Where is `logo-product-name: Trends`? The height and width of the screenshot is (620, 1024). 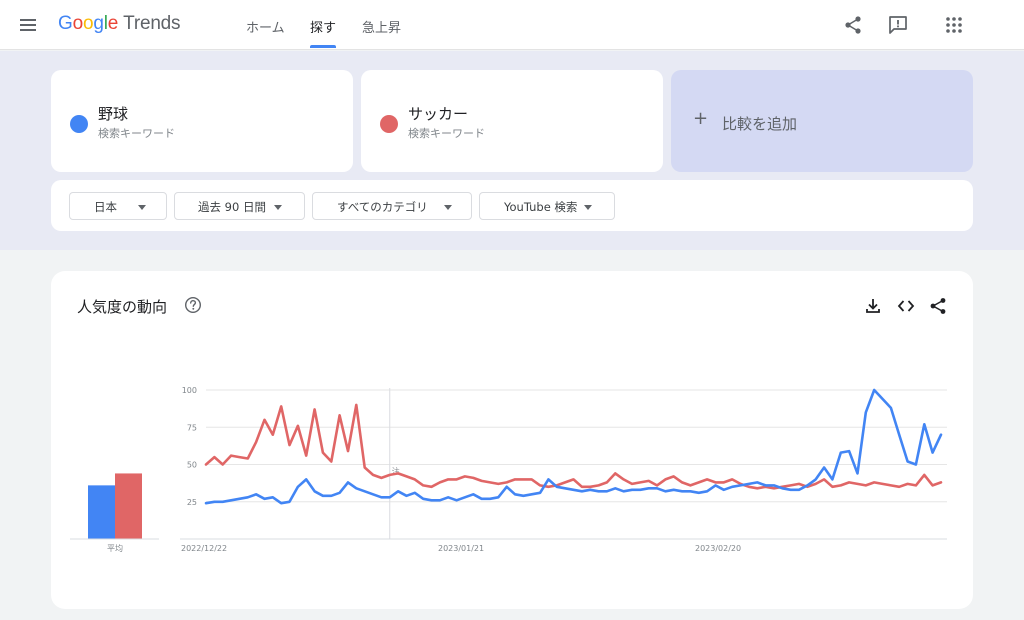 logo-product-name: Trends is located at coordinates (152, 23).